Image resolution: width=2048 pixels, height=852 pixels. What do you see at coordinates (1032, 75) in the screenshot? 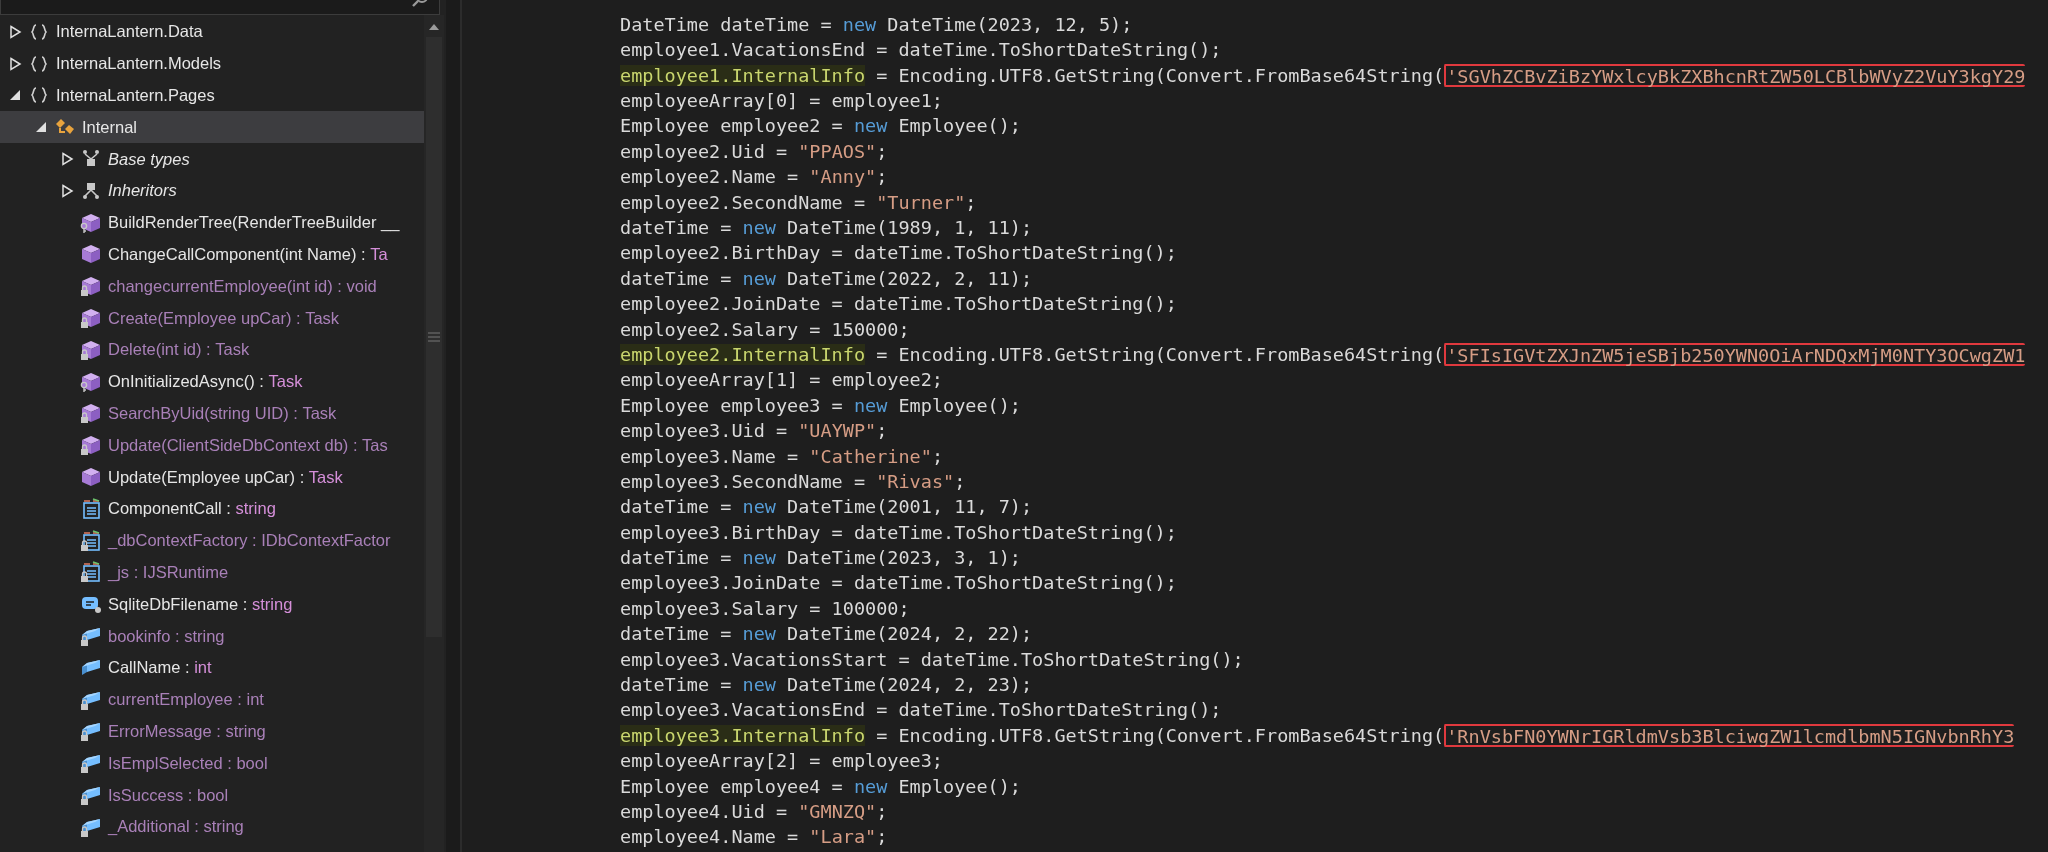
I see `code-line: employee1.InternalInfo = Encoding.UTF8.GetString(Convert.FromBase64String(` at bounding box center [1032, 75].